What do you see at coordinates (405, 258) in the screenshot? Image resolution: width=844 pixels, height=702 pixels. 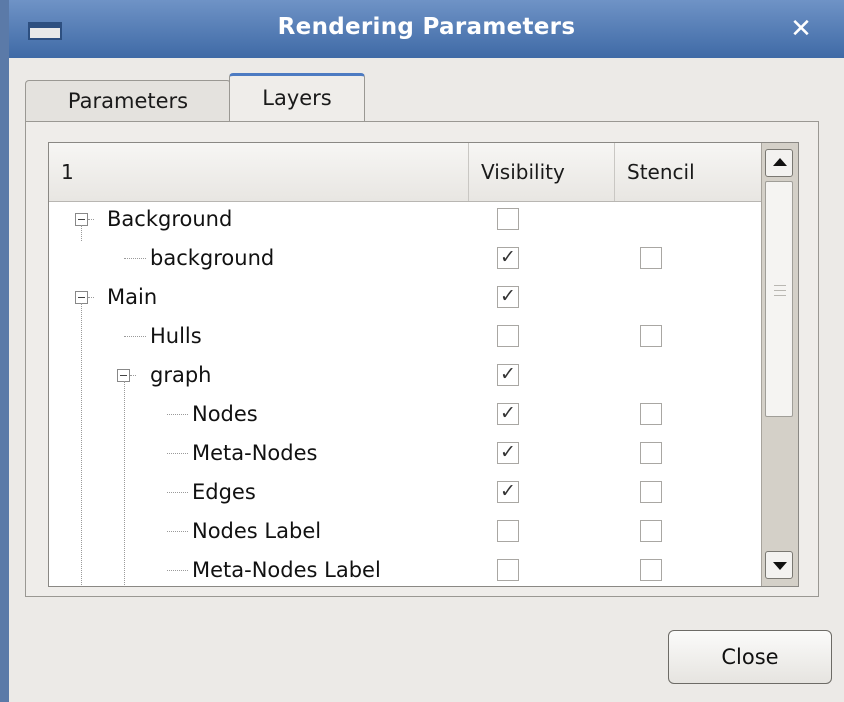 I see `tree-row: background ✓` at bounding box center [405, 258].